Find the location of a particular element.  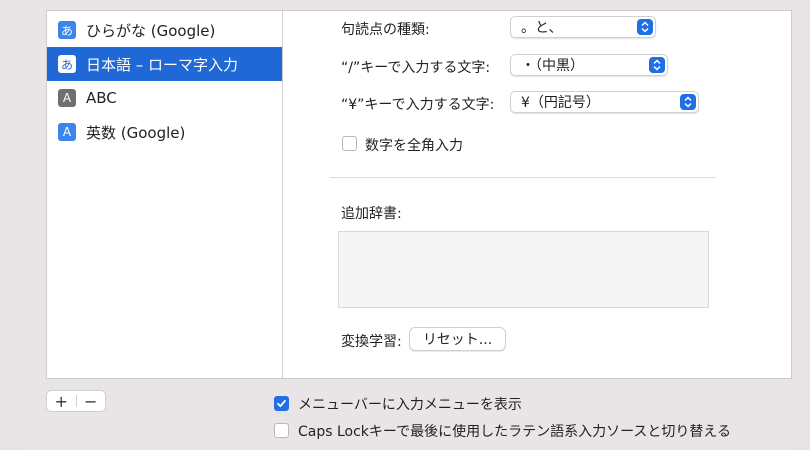

input-source-label: 英数 (Google) is located at coordinates (136, 132).